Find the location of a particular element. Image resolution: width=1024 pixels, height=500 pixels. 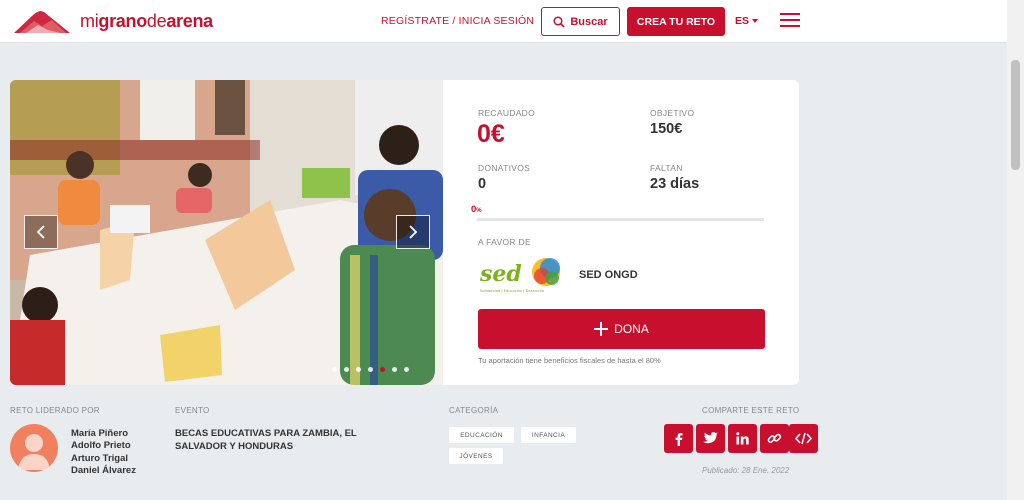

logo-word-de: de is located at coordinates (156, 20).